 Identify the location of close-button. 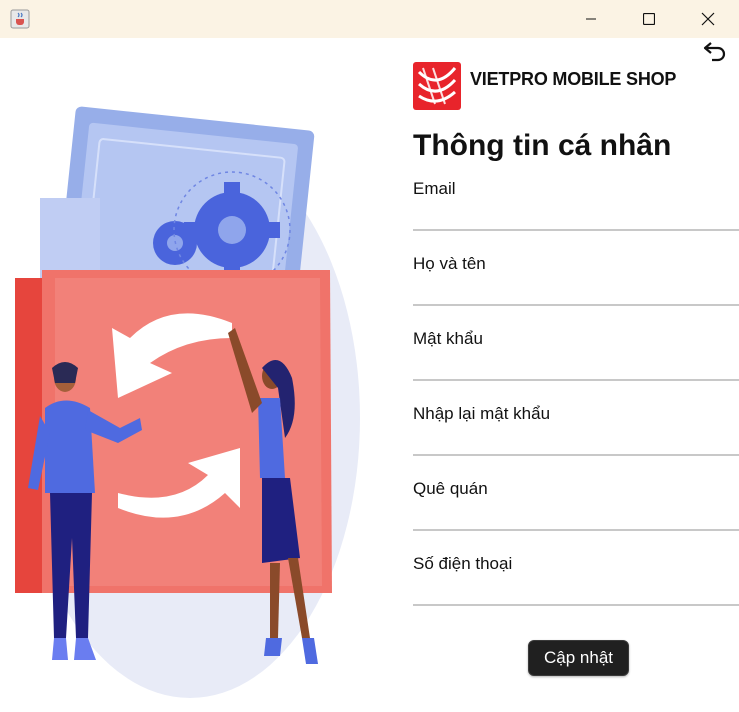
(708, 19).